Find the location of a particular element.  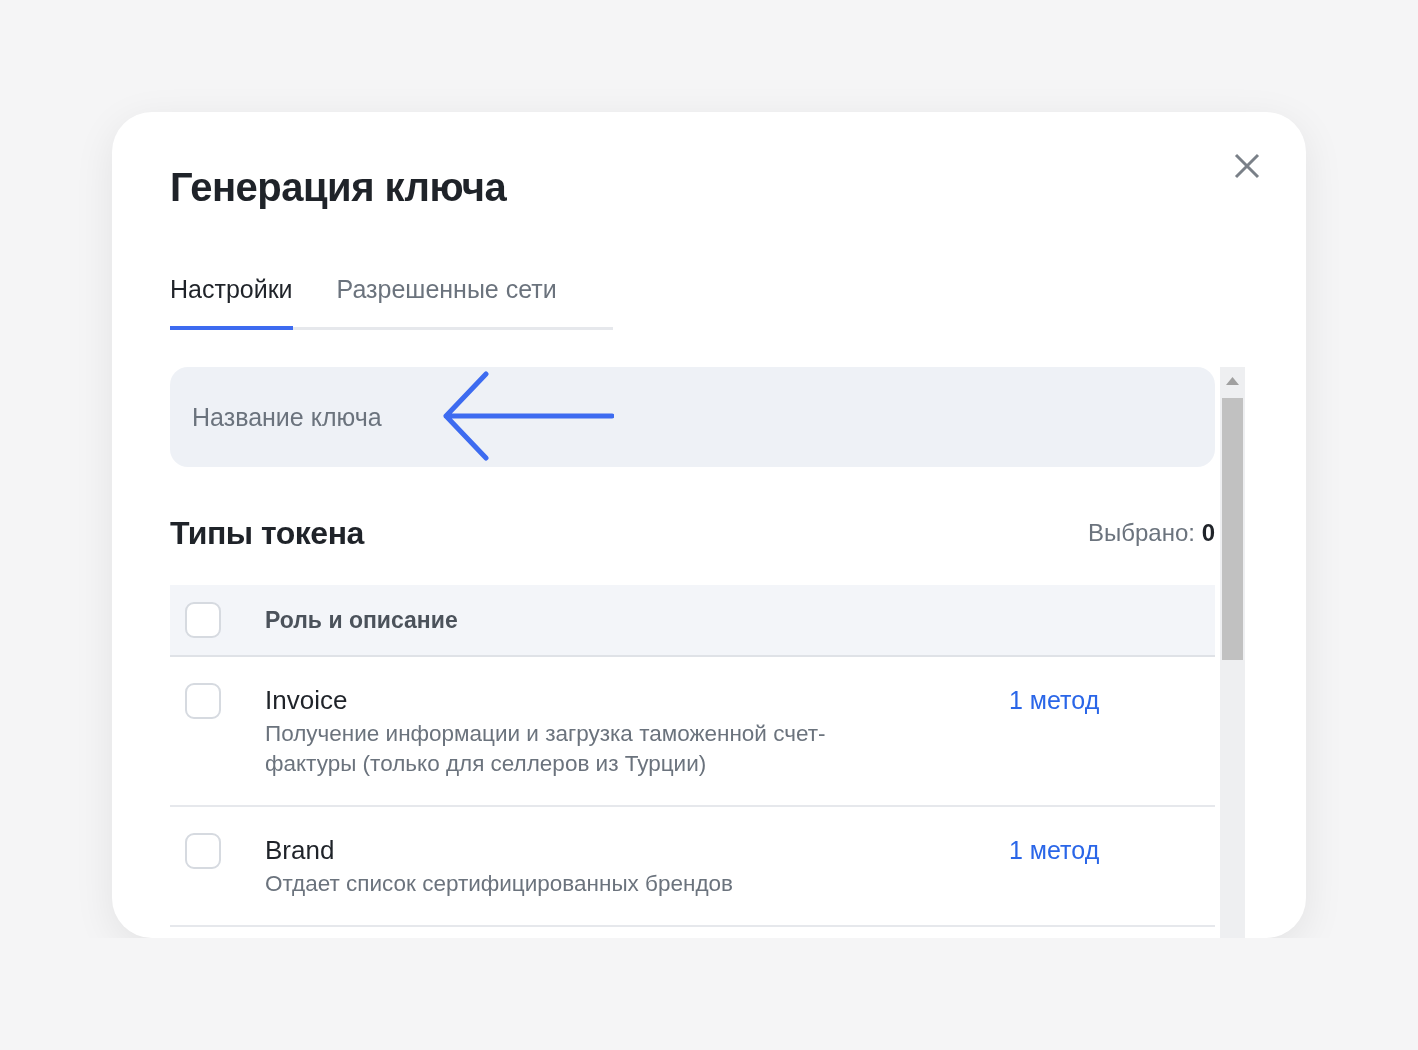

dialog-title: Генерация ключа is located at coordinates (338, 187).